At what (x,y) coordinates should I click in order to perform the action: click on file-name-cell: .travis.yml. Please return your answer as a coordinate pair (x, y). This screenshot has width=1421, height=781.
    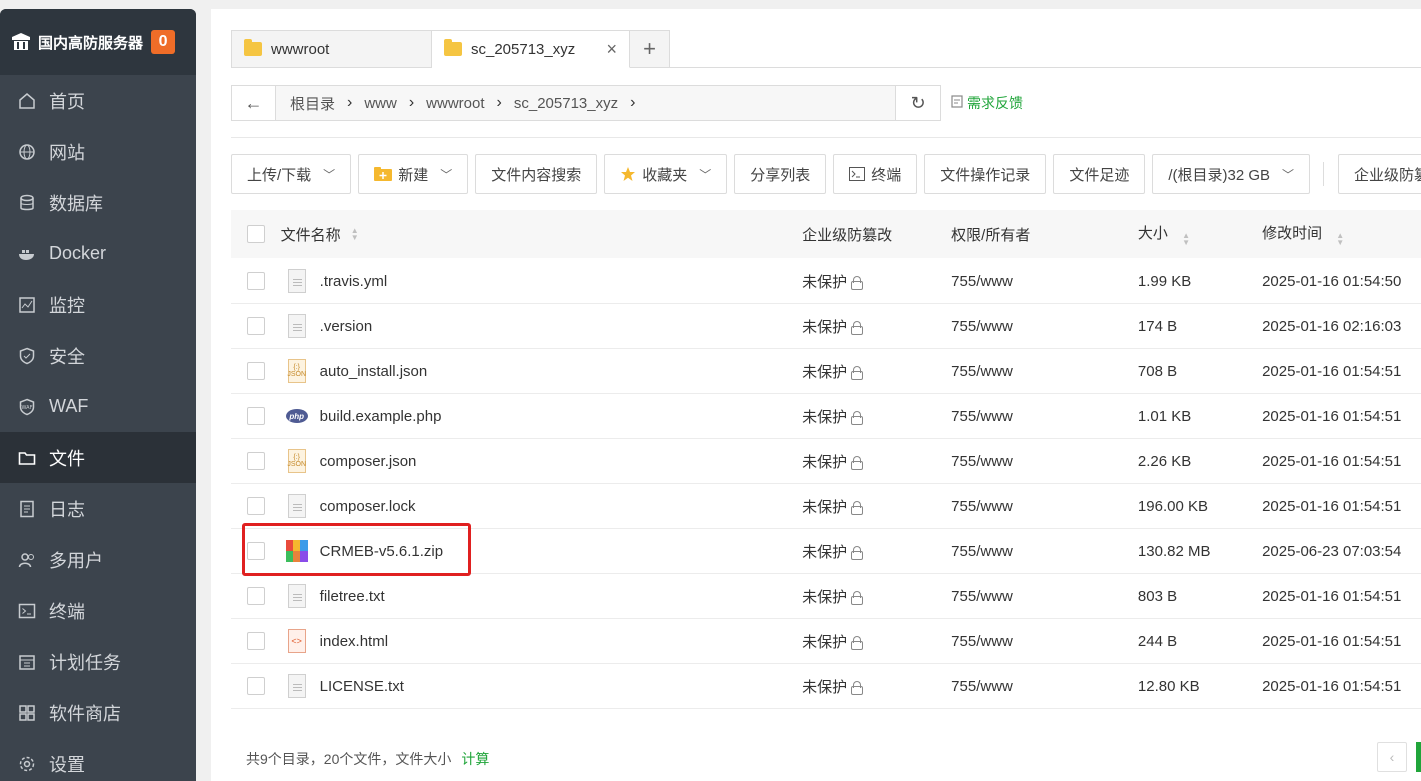
    Looking at the image, I should click on (542, 281).